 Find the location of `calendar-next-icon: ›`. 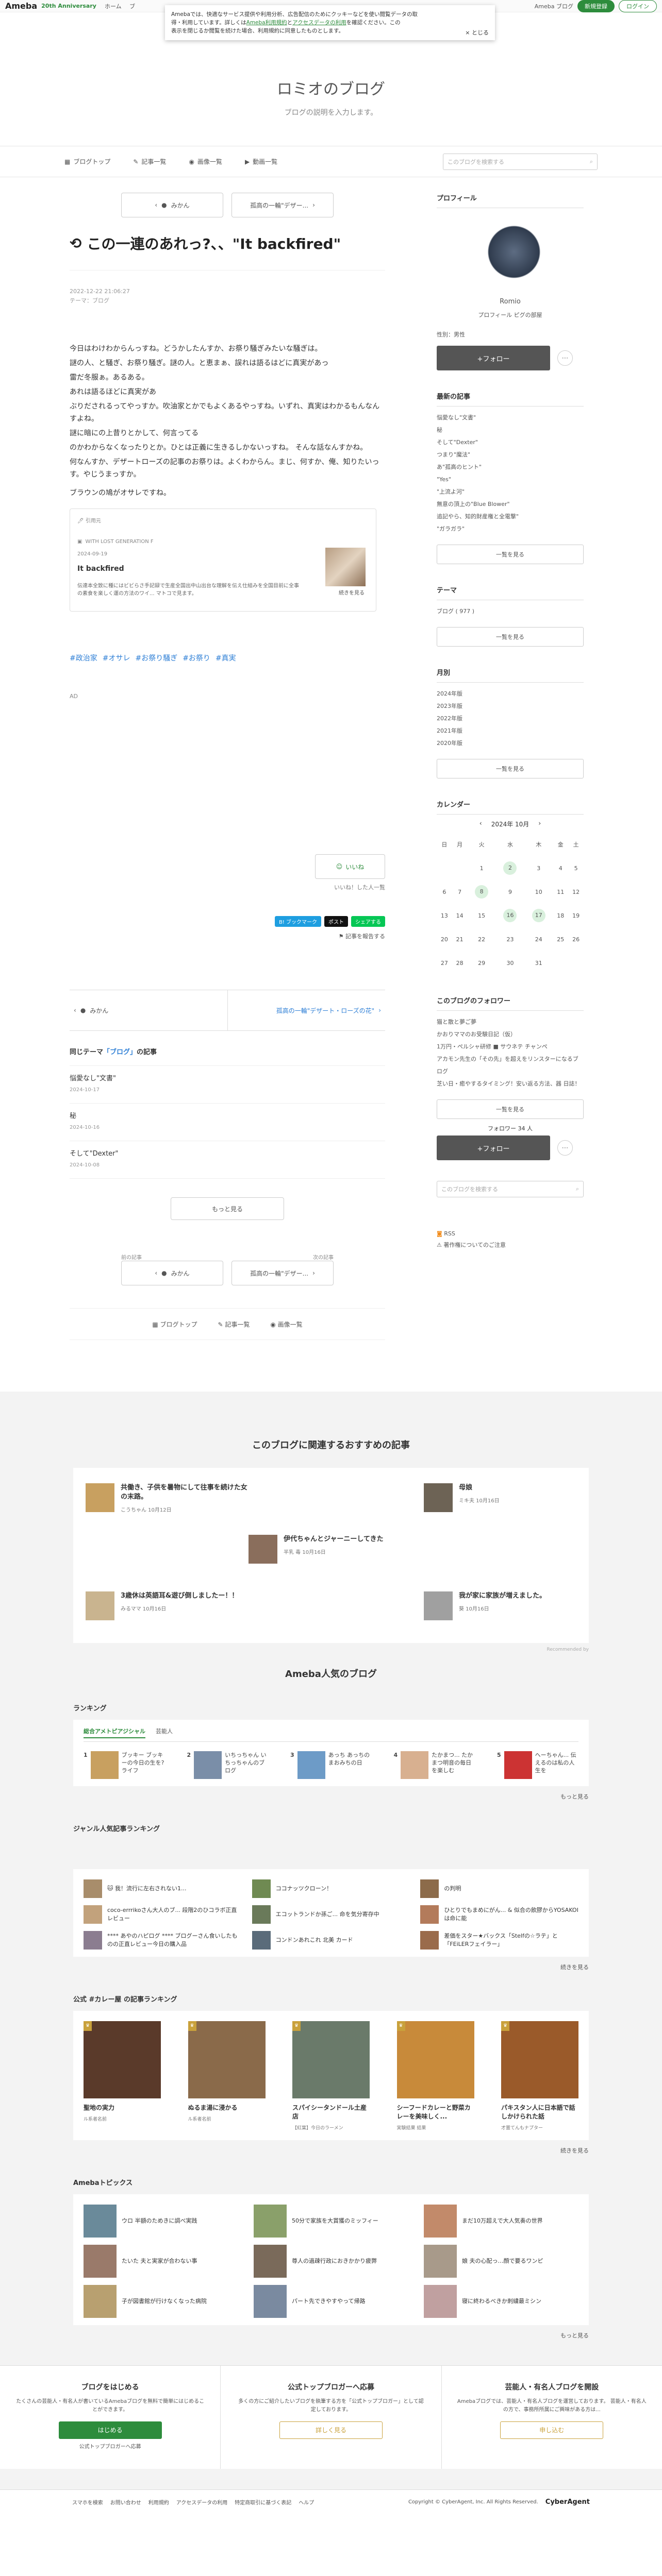

calendar-next-icon: › is located at coordinates (539, 824).